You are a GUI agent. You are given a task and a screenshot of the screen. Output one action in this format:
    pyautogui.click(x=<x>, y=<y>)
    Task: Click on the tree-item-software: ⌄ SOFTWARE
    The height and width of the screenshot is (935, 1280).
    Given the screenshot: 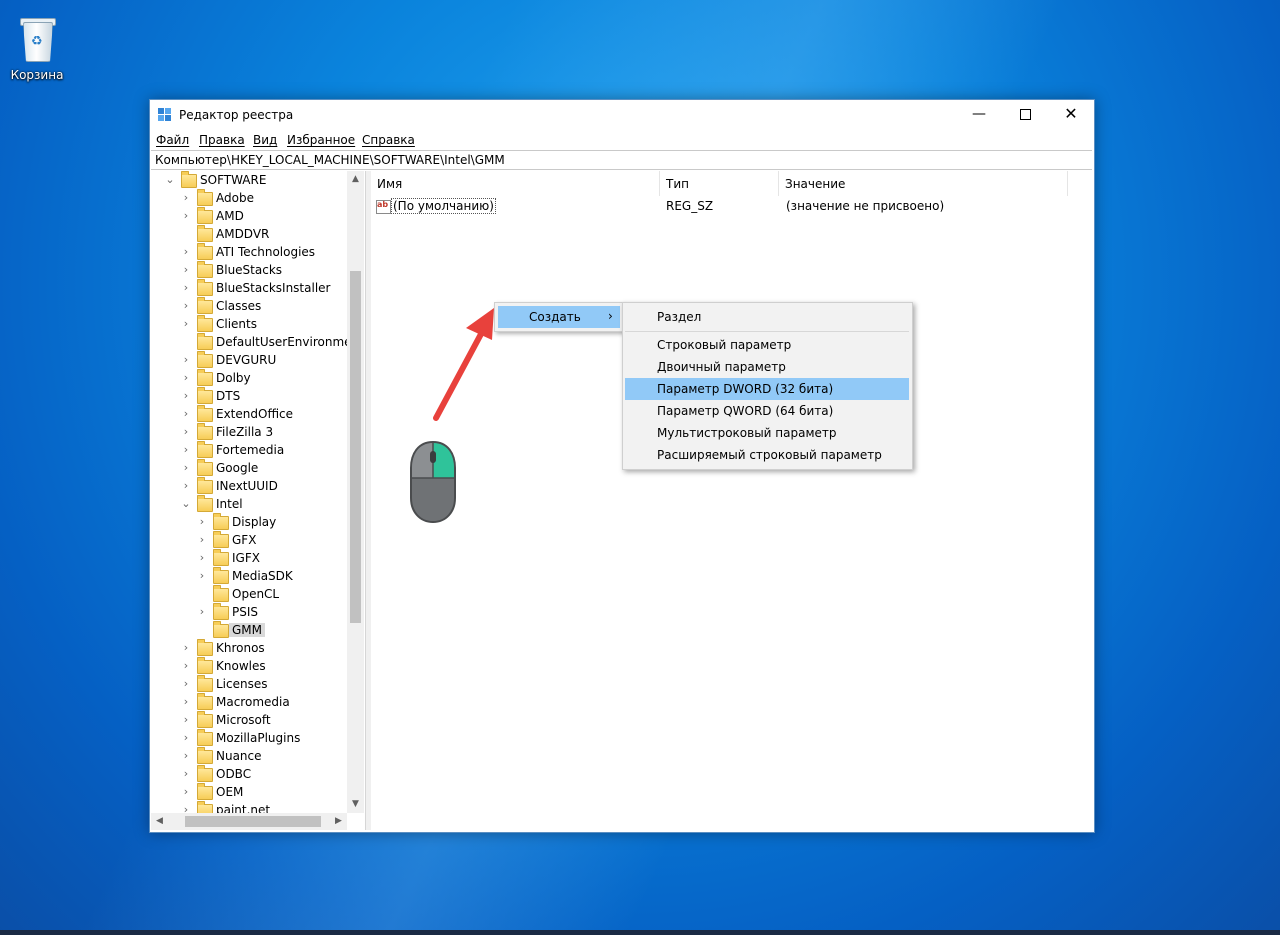 What is the action you would take?
    pyautogui.click(x=248, y=180)
    